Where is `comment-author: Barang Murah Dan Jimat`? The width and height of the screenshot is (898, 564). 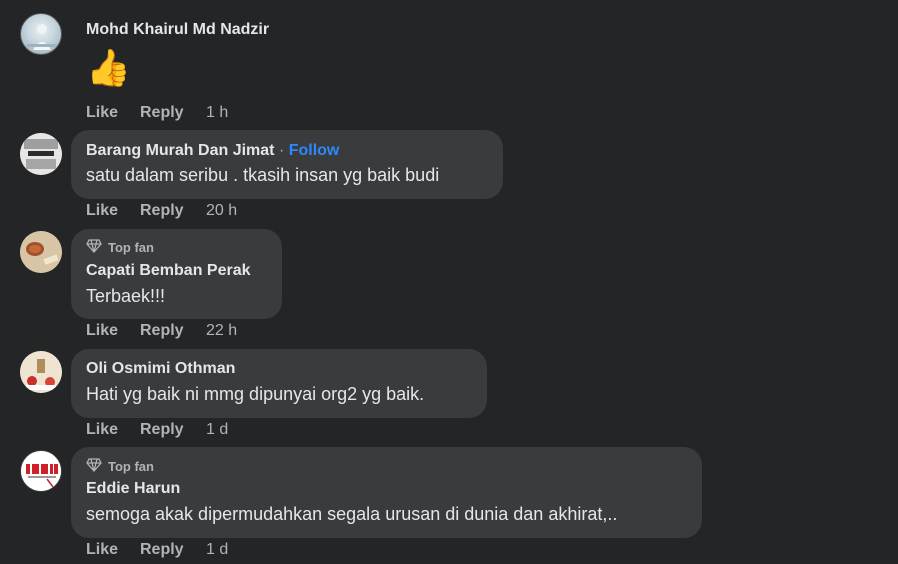 comment-author: Barang Murah Dan Jimat is located at coordinates (180, 150).